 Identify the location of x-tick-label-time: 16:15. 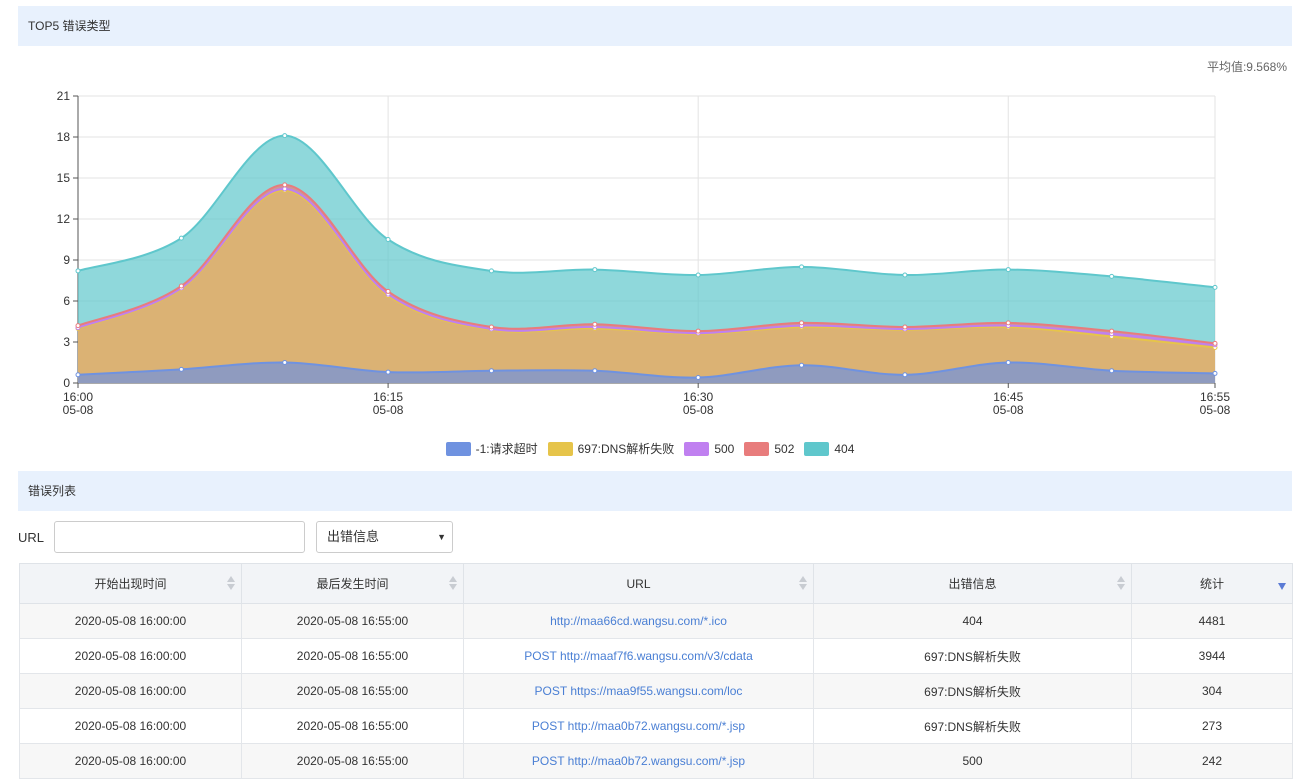
(388, 397).